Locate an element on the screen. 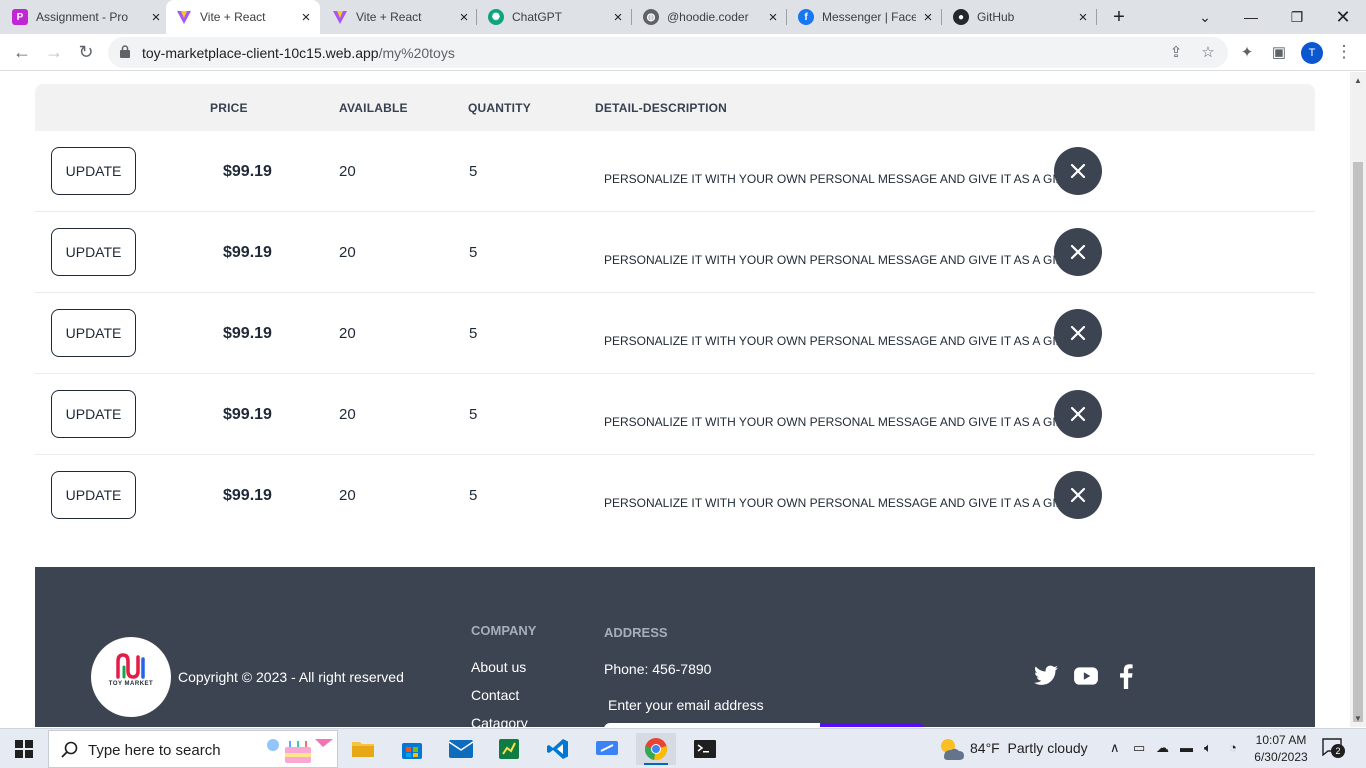 Image resolution: width=1366 pixels, height=768 pixels. mail-icon is located at coordinates (461, 749).